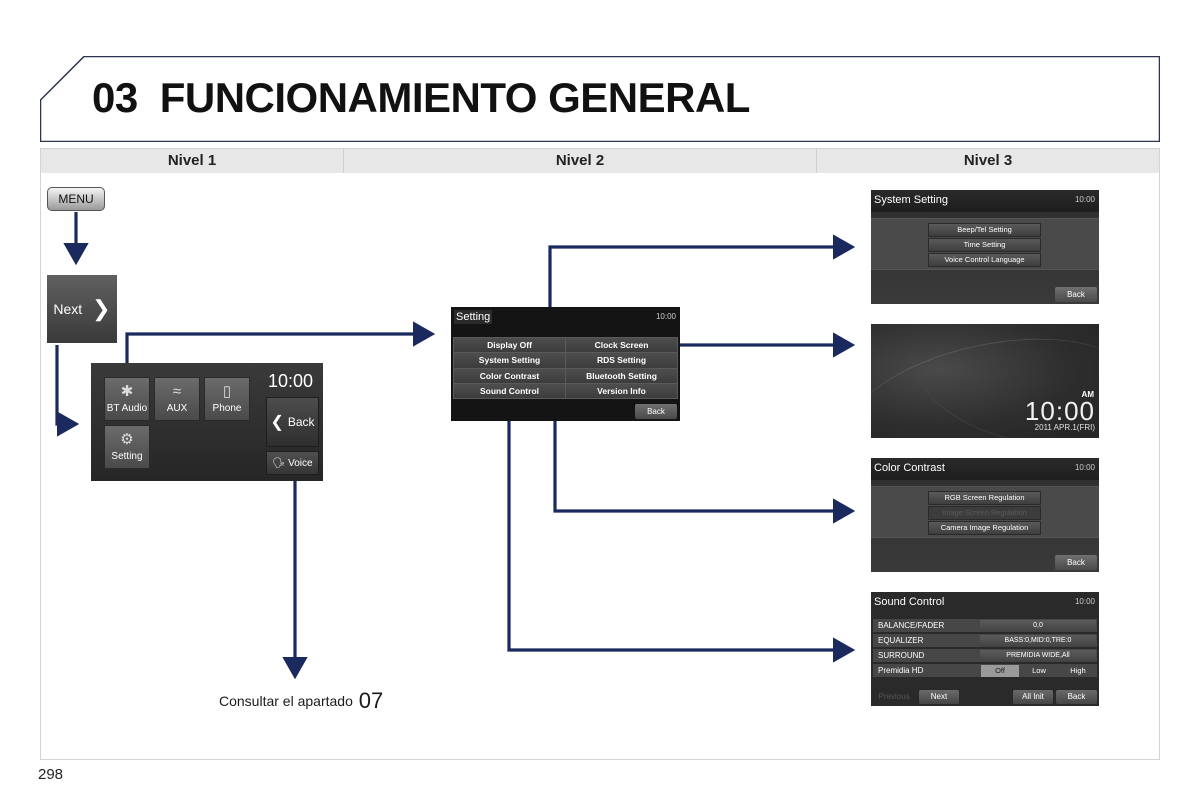  What do you see at coordinates (901, 640) in the screenshot?
I see `row-key: EQUALIZER` at bounding box center [901, 640].